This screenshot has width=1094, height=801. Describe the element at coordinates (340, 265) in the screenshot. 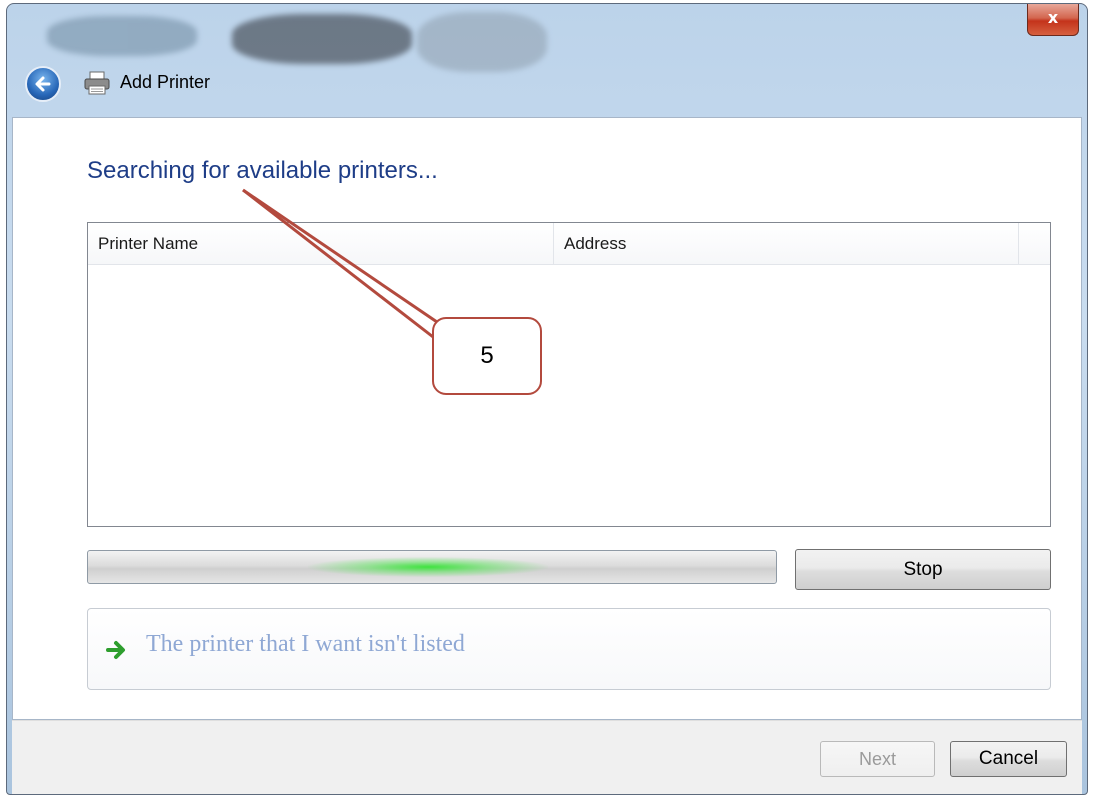

I see `callout-pointer` at that location.